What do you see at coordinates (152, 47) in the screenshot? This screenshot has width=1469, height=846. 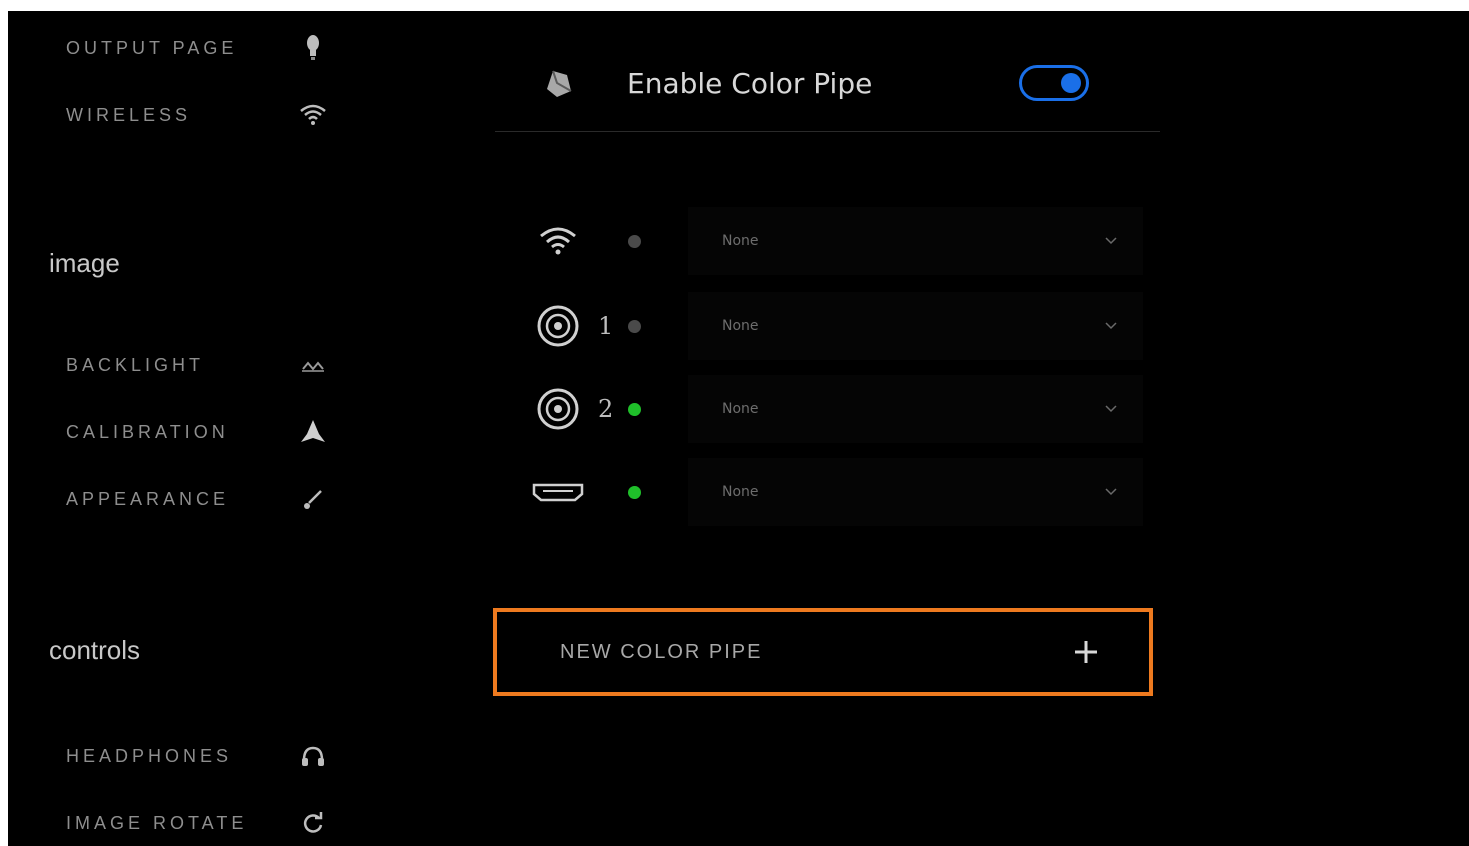 I see `sidebar-item-label: OUTPUT PAGE` at bounding box center [152, 47].